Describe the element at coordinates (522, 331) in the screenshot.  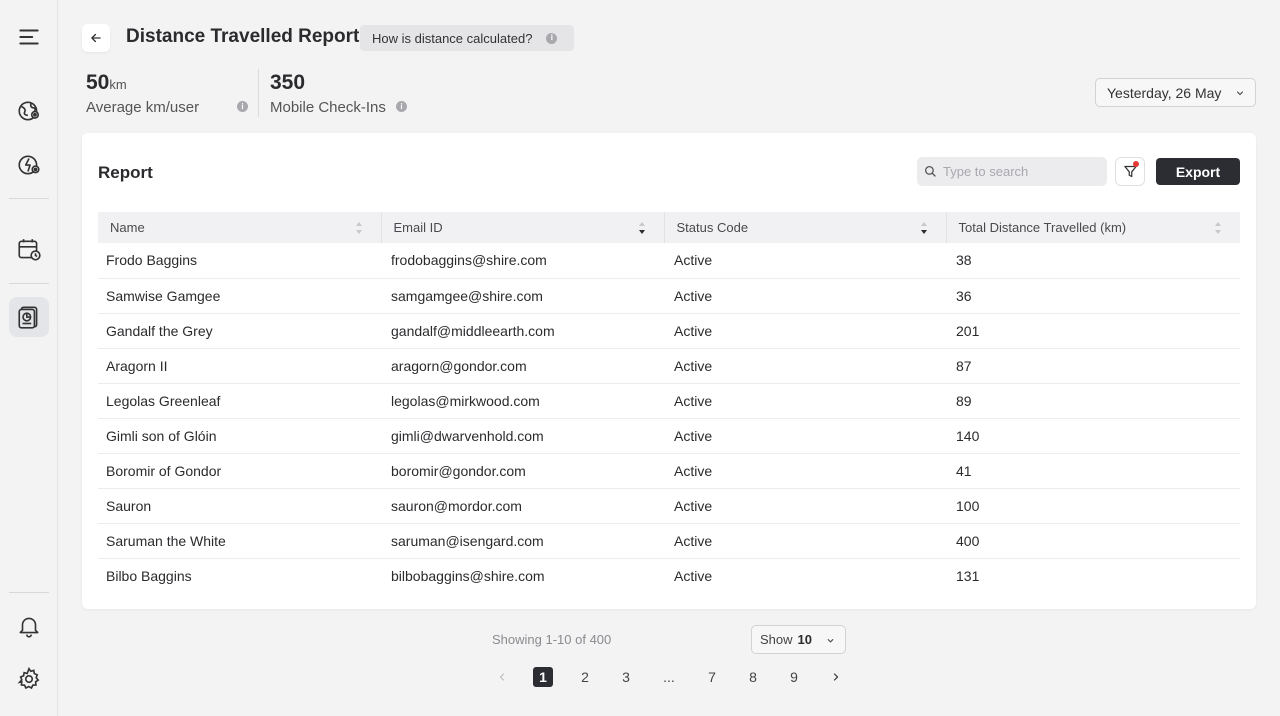
I see `cell-email: gandalf@middleearth.com` at that location.